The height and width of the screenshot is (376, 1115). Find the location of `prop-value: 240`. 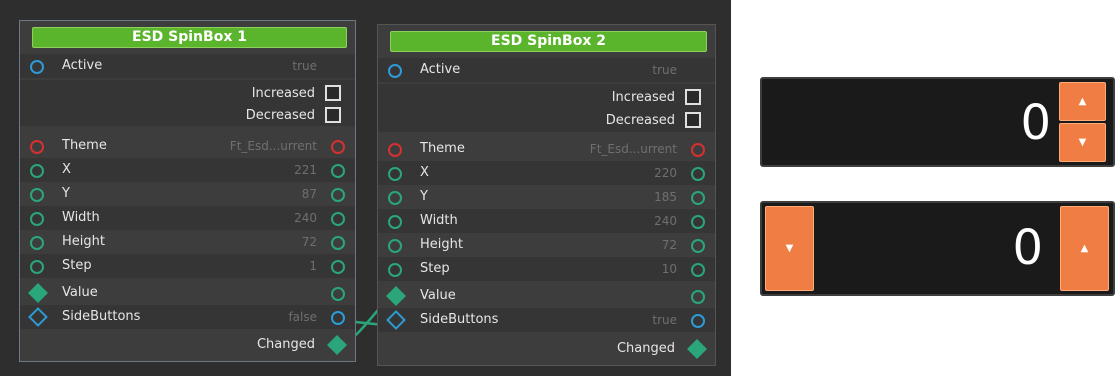

prop-value: 240 is located at coordinates (665, 221).